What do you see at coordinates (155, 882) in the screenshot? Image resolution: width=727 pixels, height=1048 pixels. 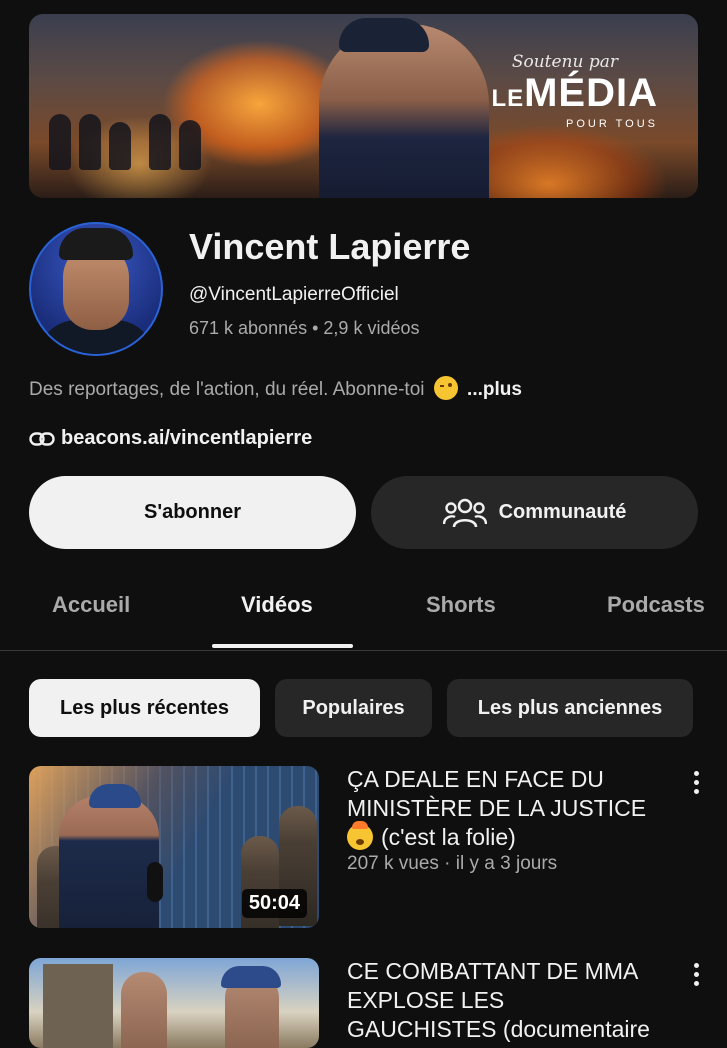 I see `microphone-icon` at bounding box center [155, 882].